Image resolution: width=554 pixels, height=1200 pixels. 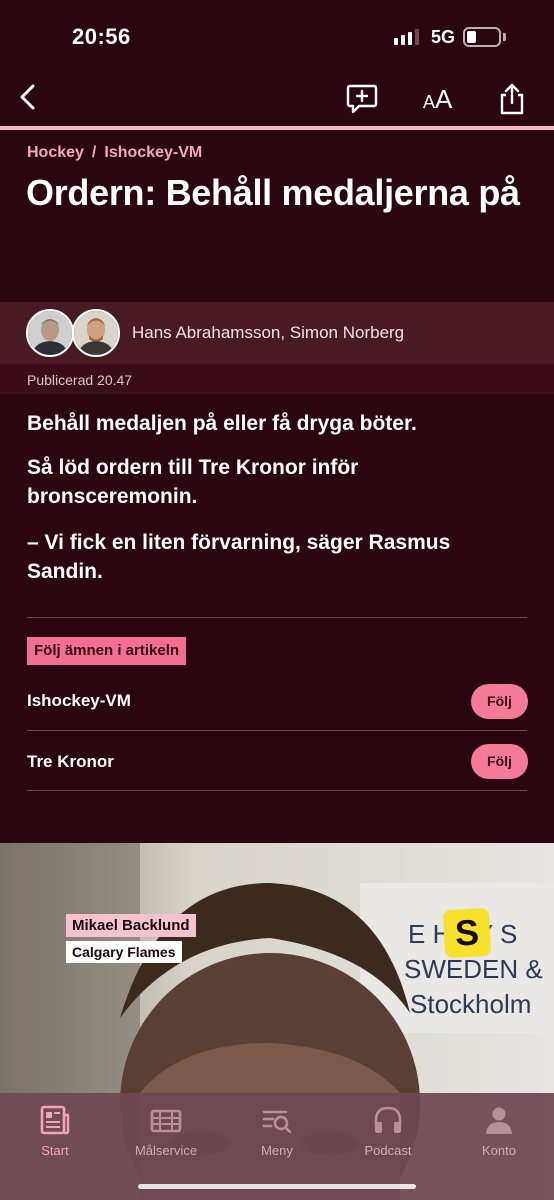 What do you see at coordinates (101, 36) in the screenshot?
I see `status-time: 20:56` at bounding box center [101, 36].